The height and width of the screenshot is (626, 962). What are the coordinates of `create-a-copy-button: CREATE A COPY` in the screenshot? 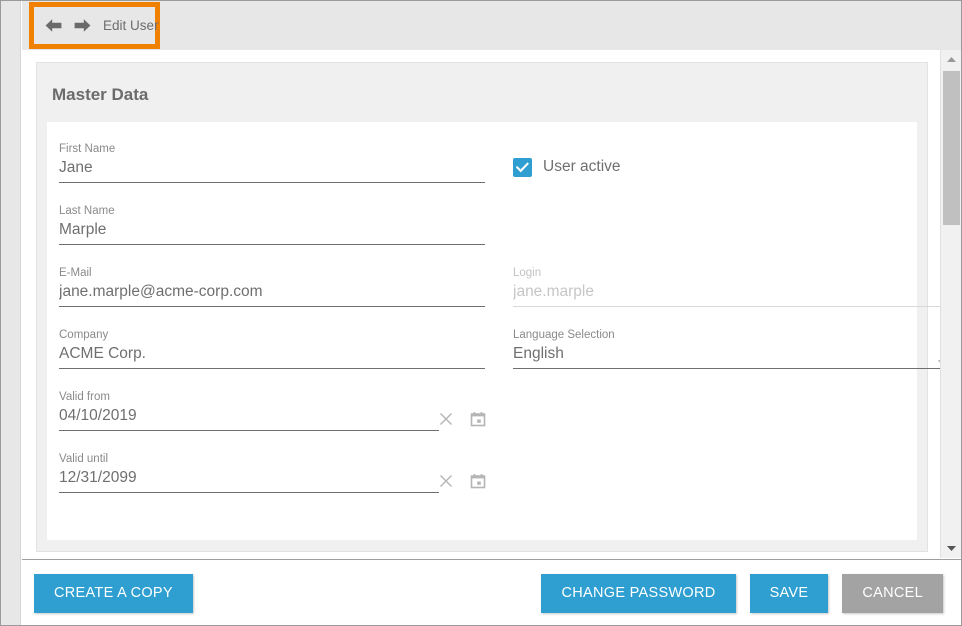 It's located at (113, 593).